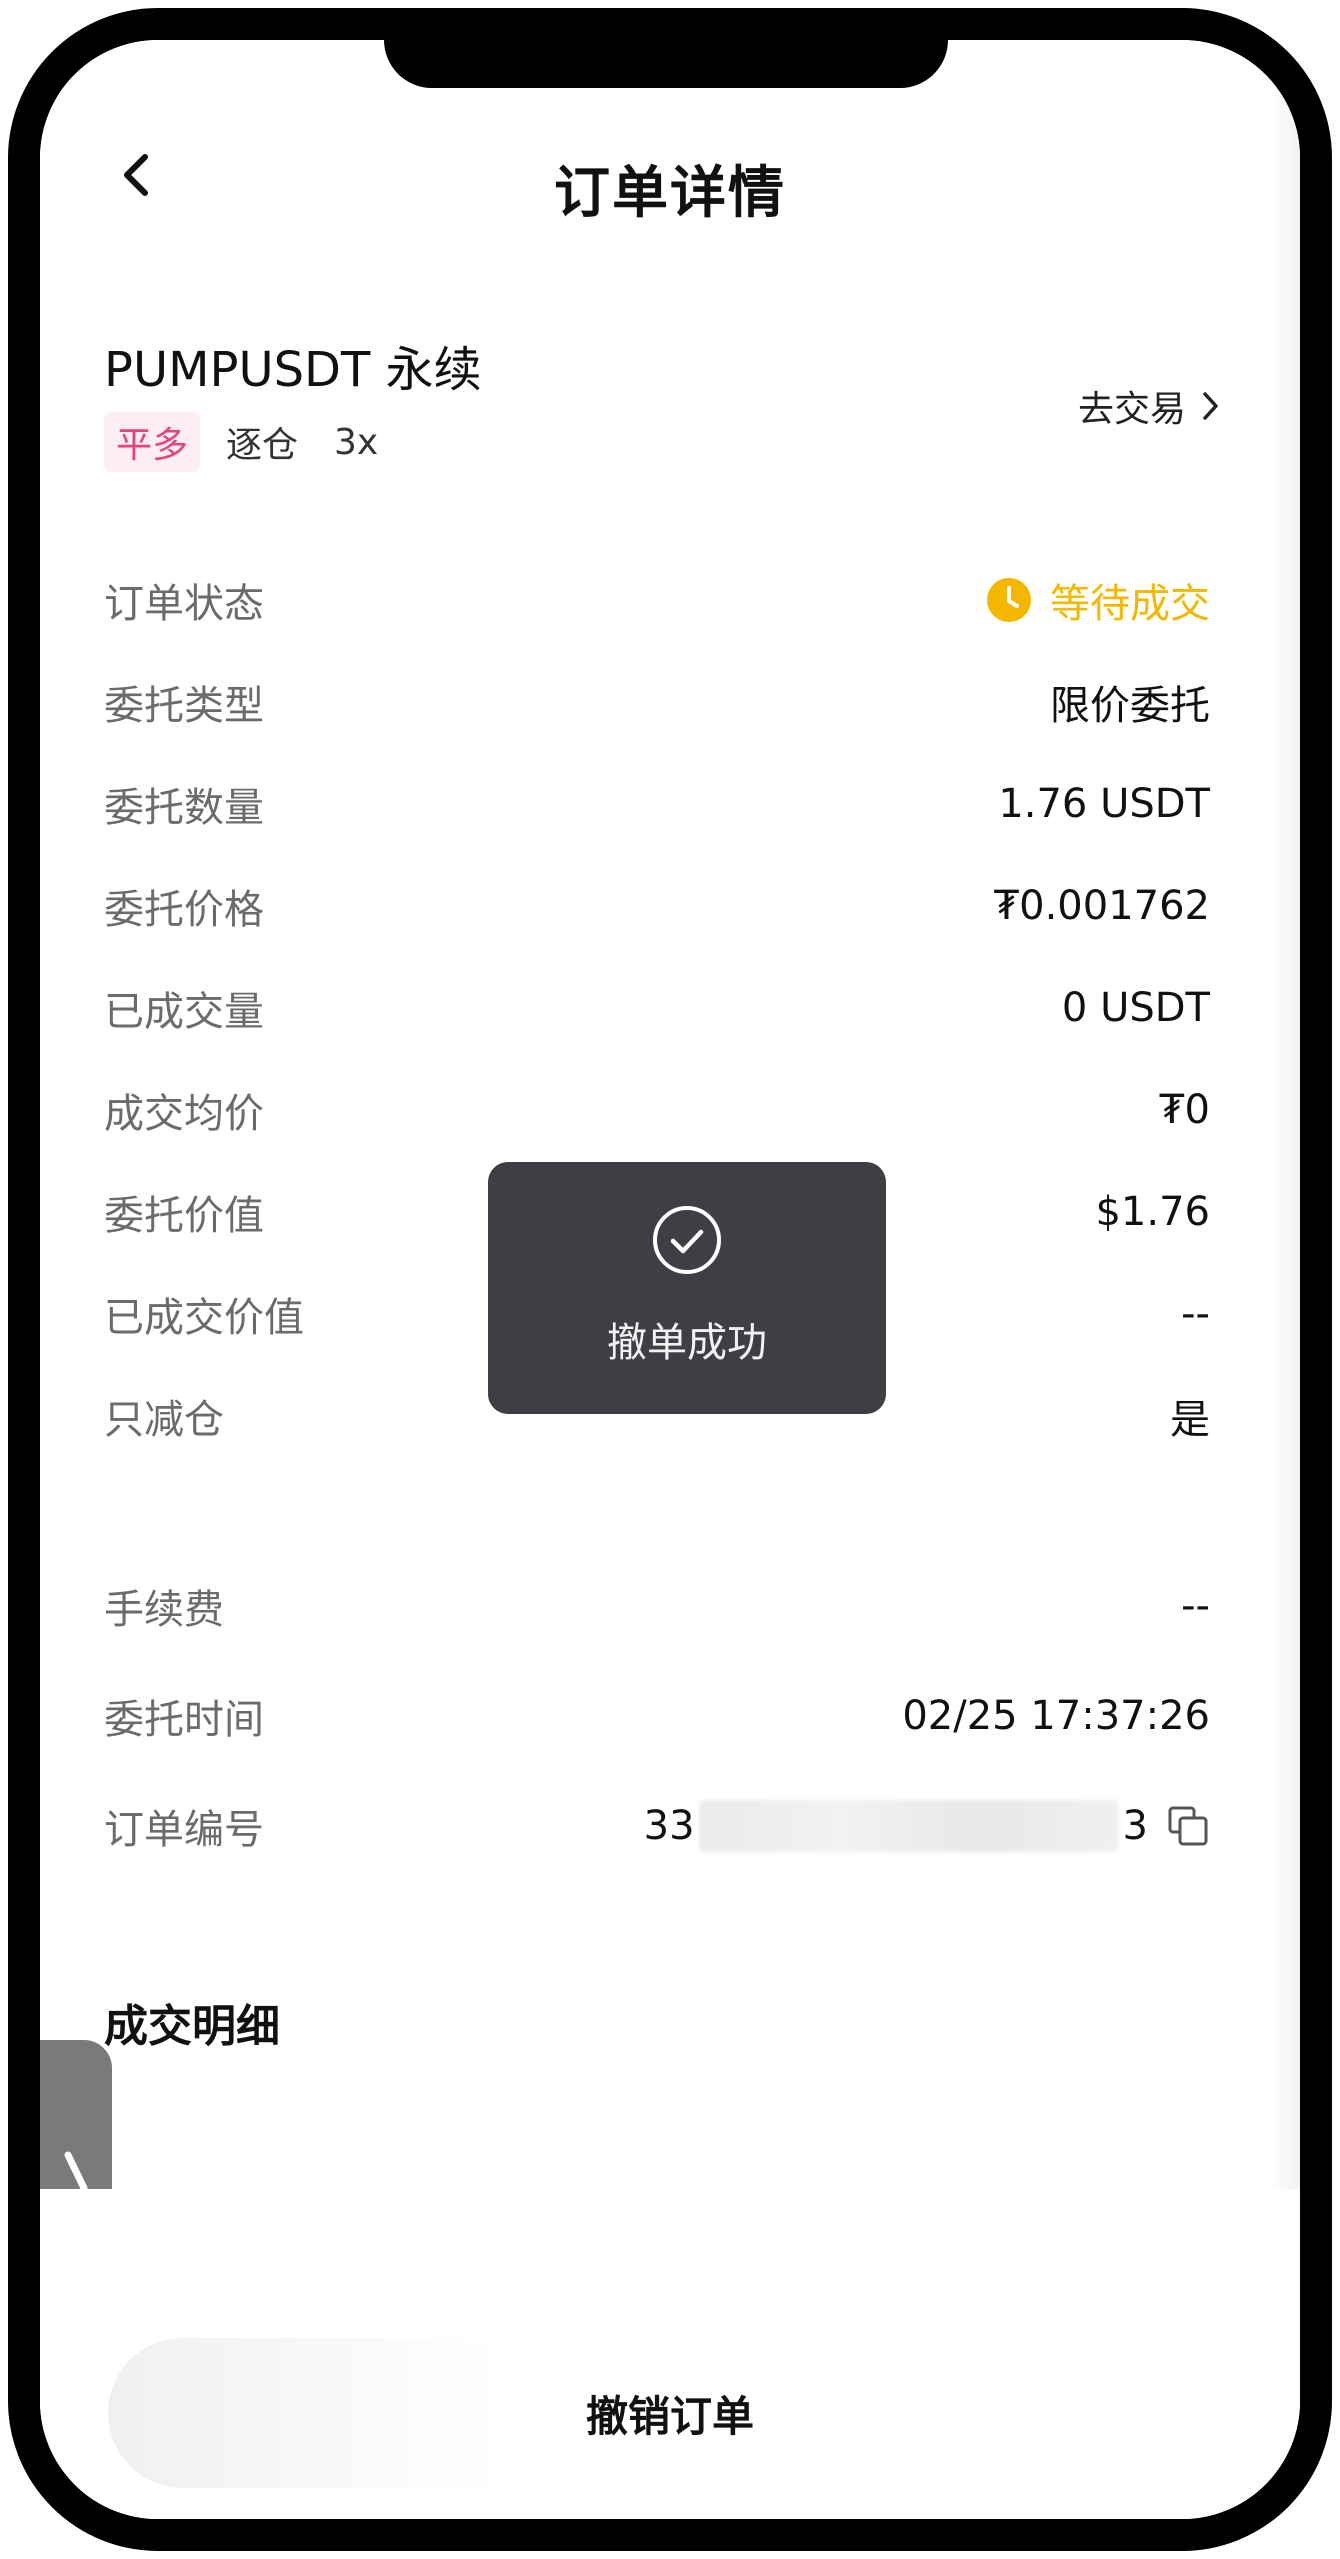  I want to click on go-trade-label: 去交易, so click(1131, 409).